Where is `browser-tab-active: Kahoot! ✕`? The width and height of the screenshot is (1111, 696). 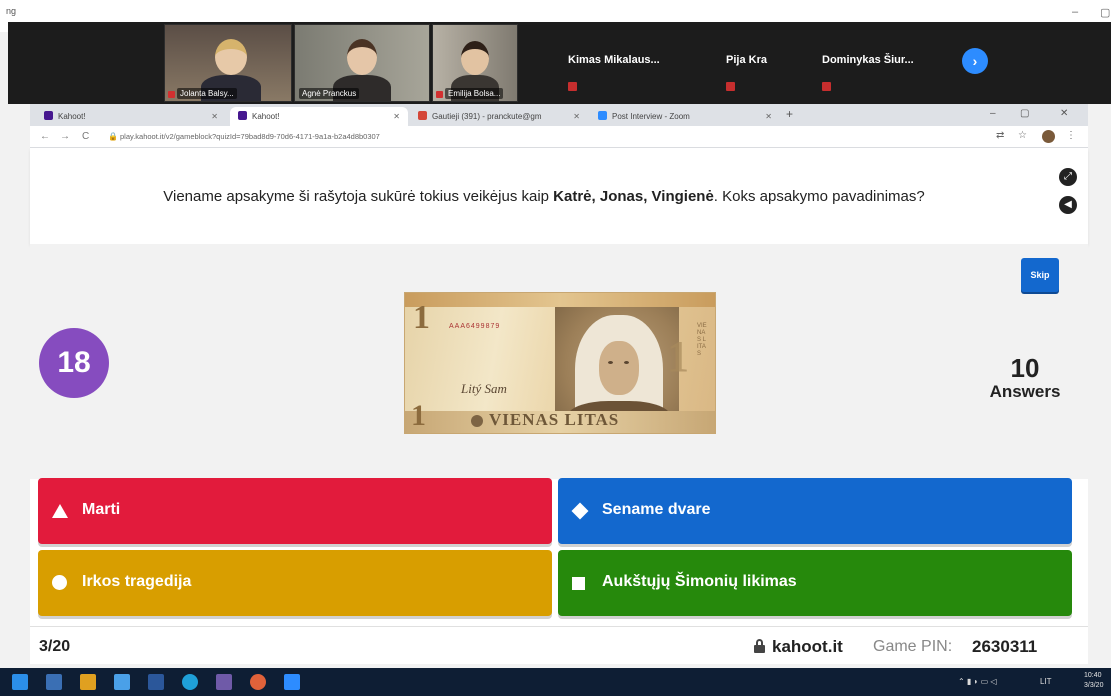
browser-tab-active: Kahoot! ✕ is located at coordinates (319, 116).